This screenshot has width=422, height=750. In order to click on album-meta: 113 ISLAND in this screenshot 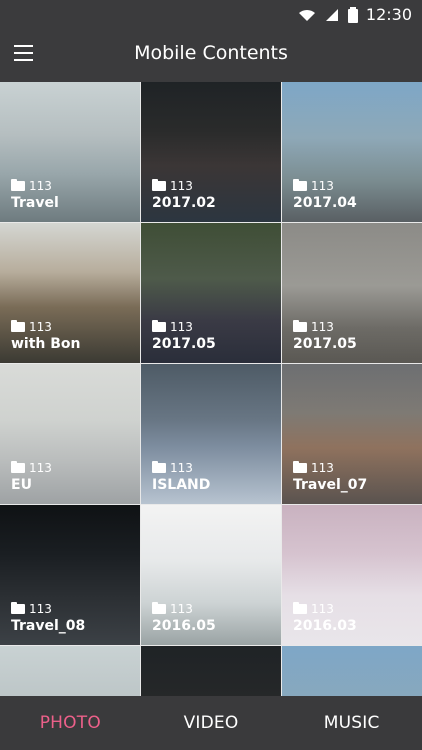, I will do `click(181, 477)`.